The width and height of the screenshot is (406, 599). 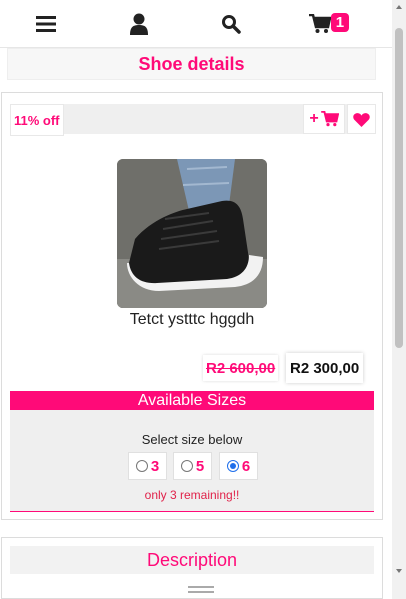 What do you see at coordinates (340, 22) in the screenshot?
I see `cart-count-badge: 1` at bounding box center [340, 22].